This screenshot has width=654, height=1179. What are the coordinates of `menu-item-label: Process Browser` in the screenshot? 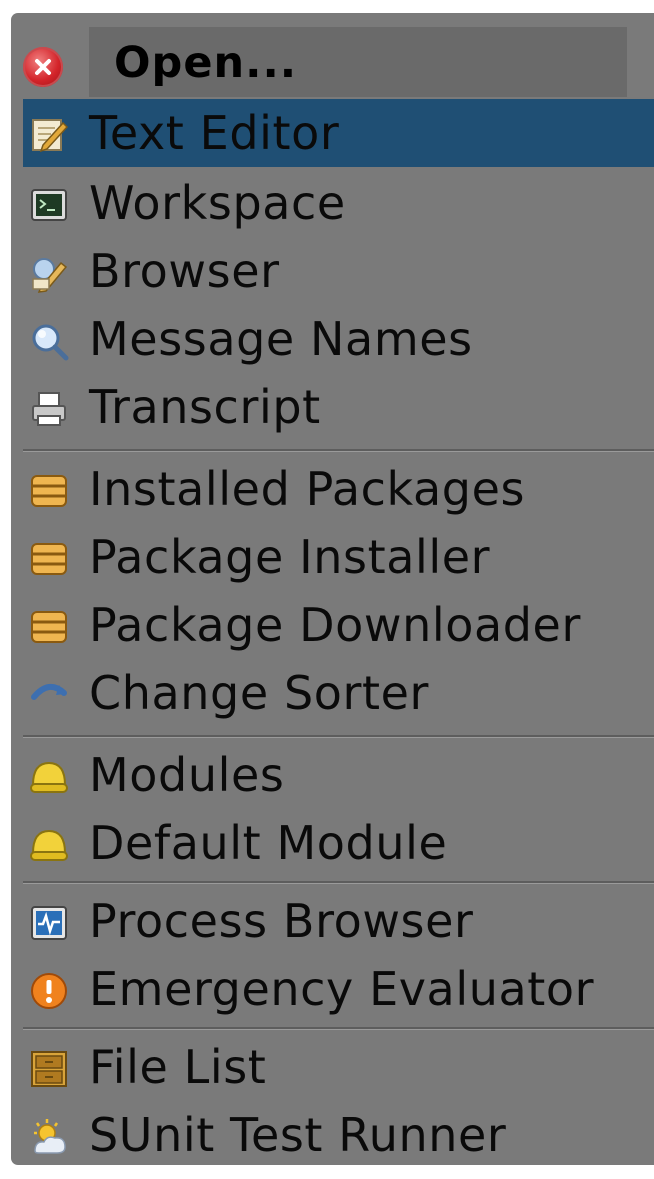 It's located at (281, 921).